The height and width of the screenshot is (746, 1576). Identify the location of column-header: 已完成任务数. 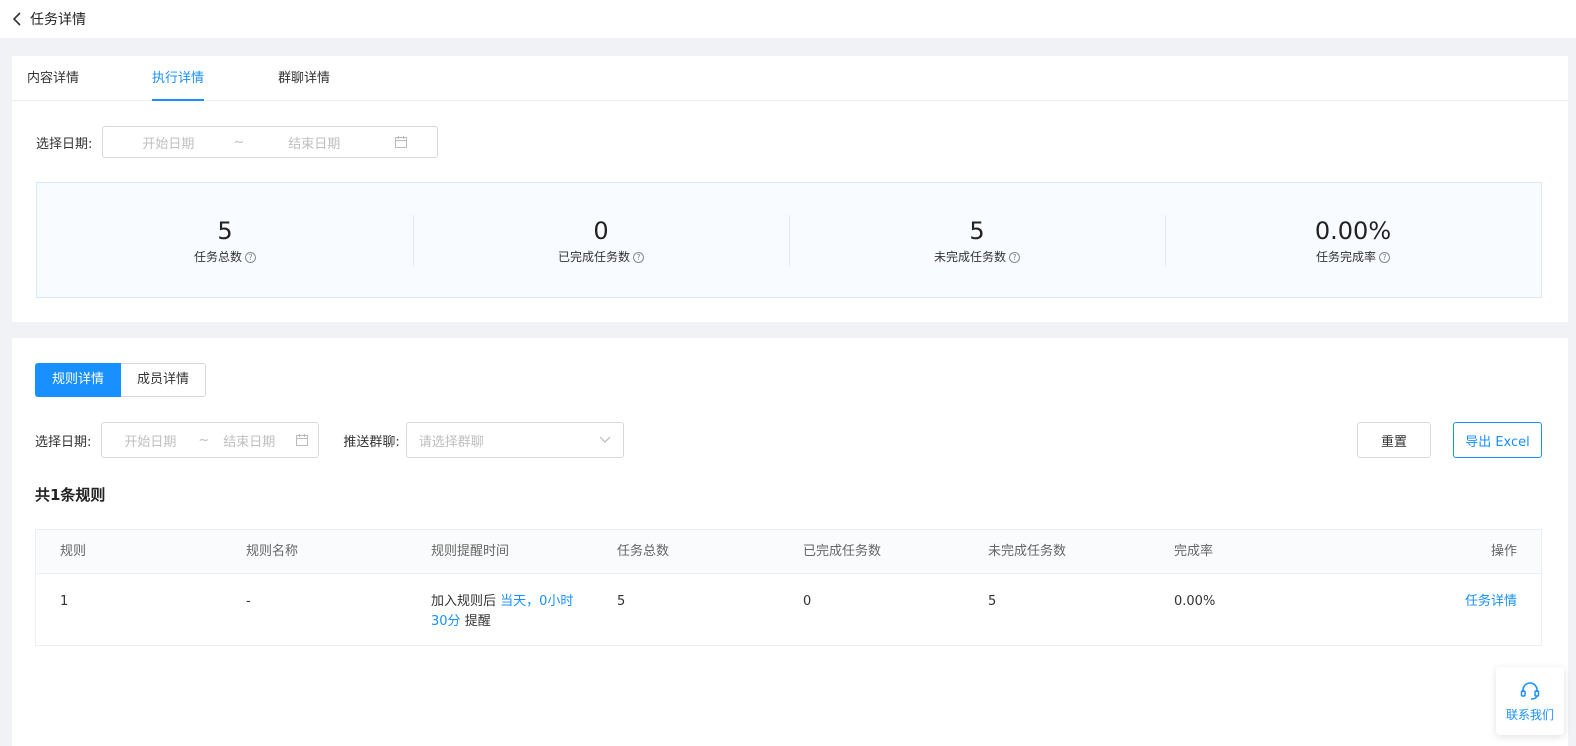
(842, 551).